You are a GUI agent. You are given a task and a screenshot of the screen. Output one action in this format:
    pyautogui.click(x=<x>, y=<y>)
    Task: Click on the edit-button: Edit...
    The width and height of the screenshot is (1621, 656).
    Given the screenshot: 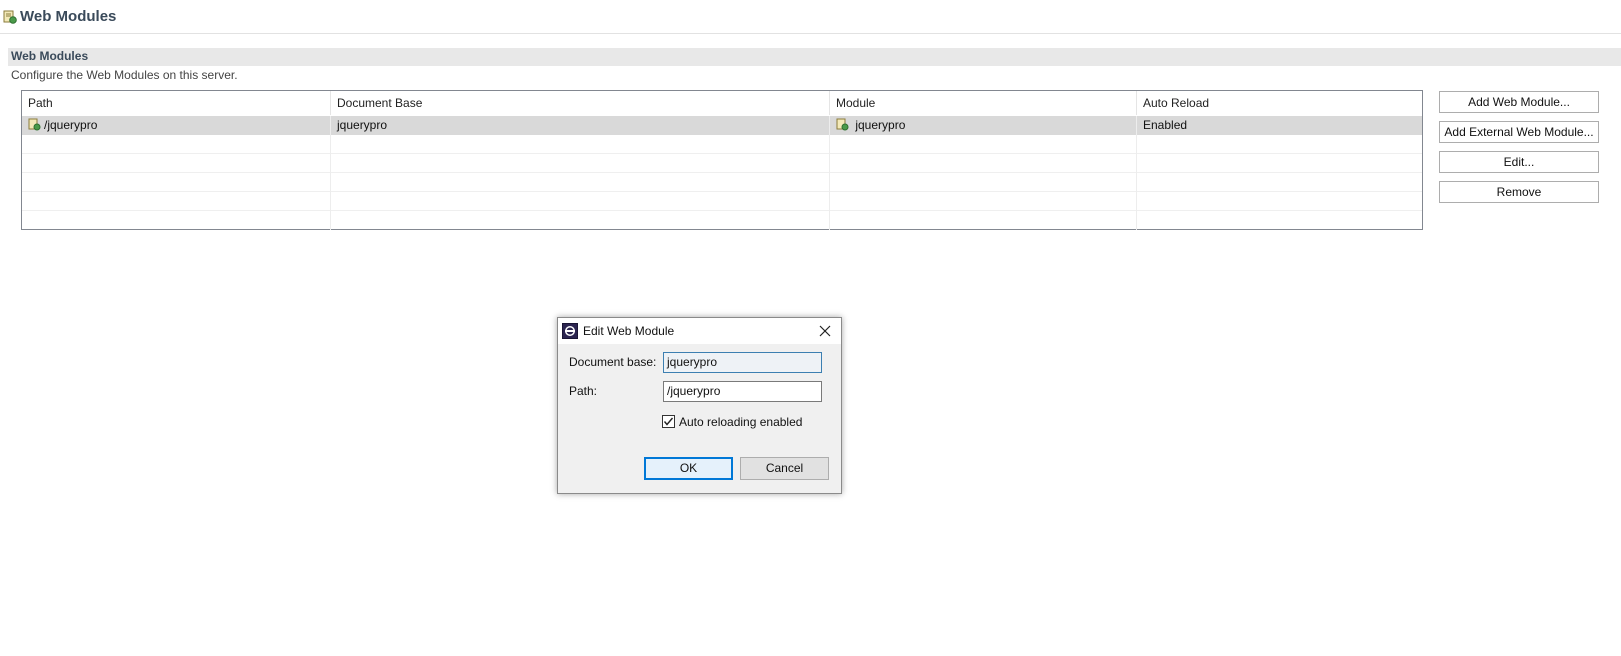 What is the action you would take?
    pyautogui.click(x=1519, y=162)
    